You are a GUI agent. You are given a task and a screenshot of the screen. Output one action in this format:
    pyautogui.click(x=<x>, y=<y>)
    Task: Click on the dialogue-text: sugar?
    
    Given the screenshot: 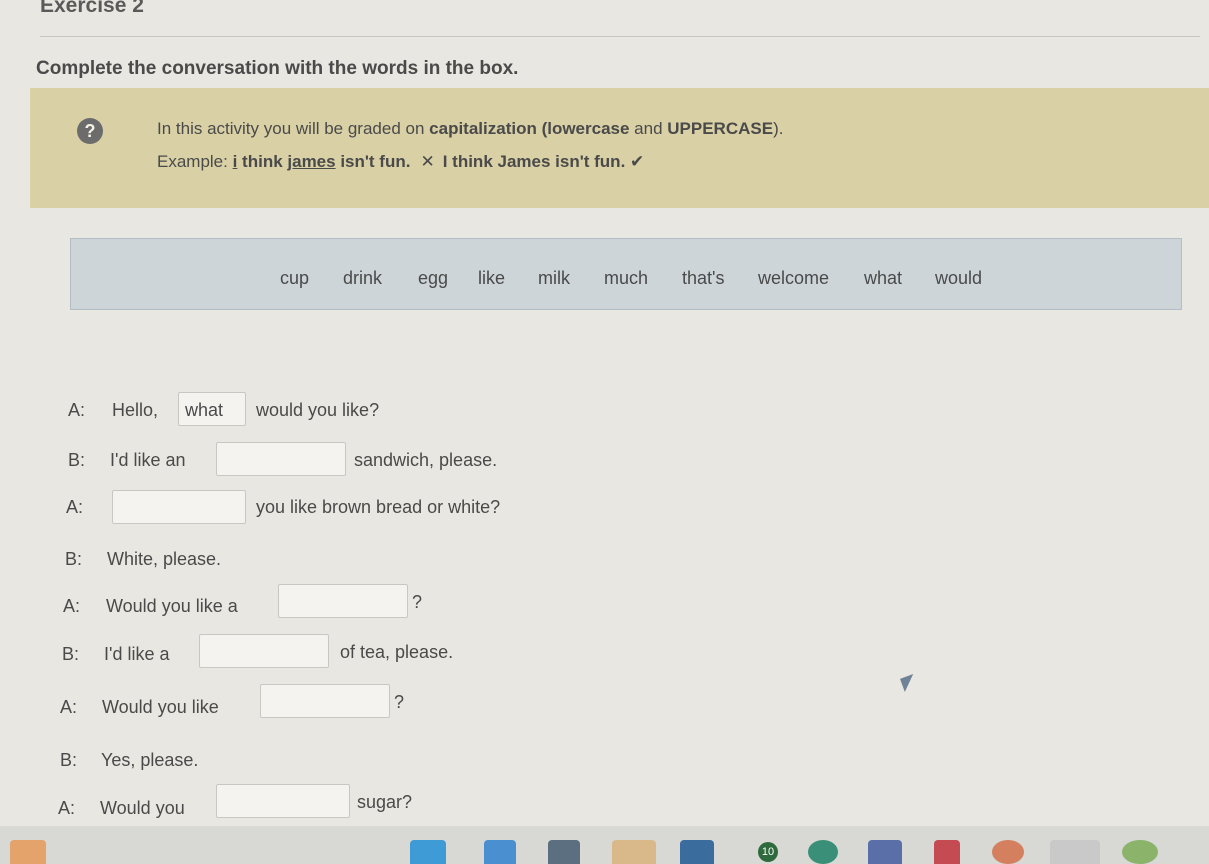 What is the action you would take?
    pyautogui.click(x=385, y=802)
    